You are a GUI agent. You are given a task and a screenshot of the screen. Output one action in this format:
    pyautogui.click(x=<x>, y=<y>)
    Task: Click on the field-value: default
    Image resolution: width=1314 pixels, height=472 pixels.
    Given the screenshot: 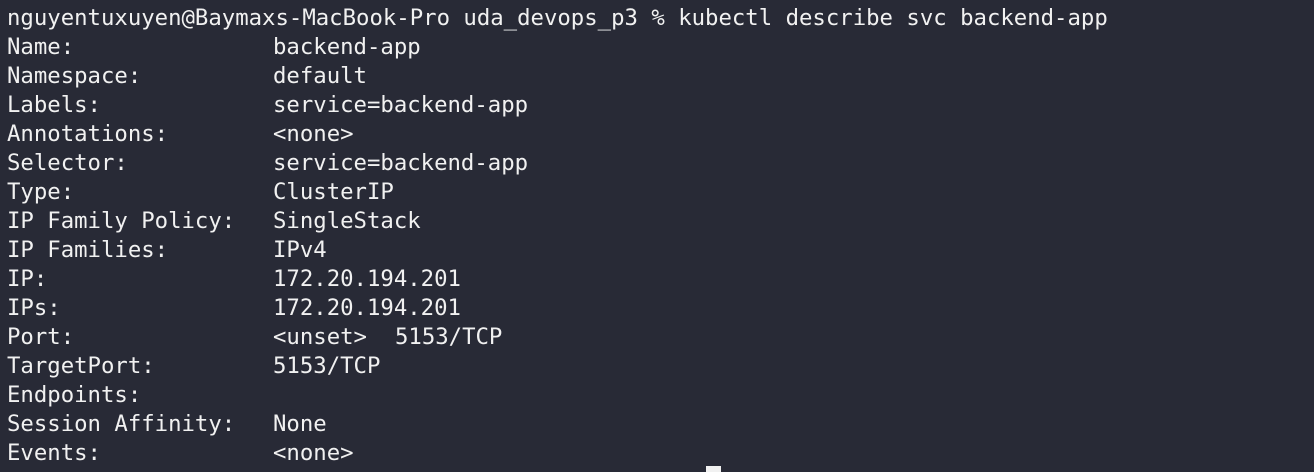 What is the action you would take?
    pyautogui.click(x=320, y=76)
    